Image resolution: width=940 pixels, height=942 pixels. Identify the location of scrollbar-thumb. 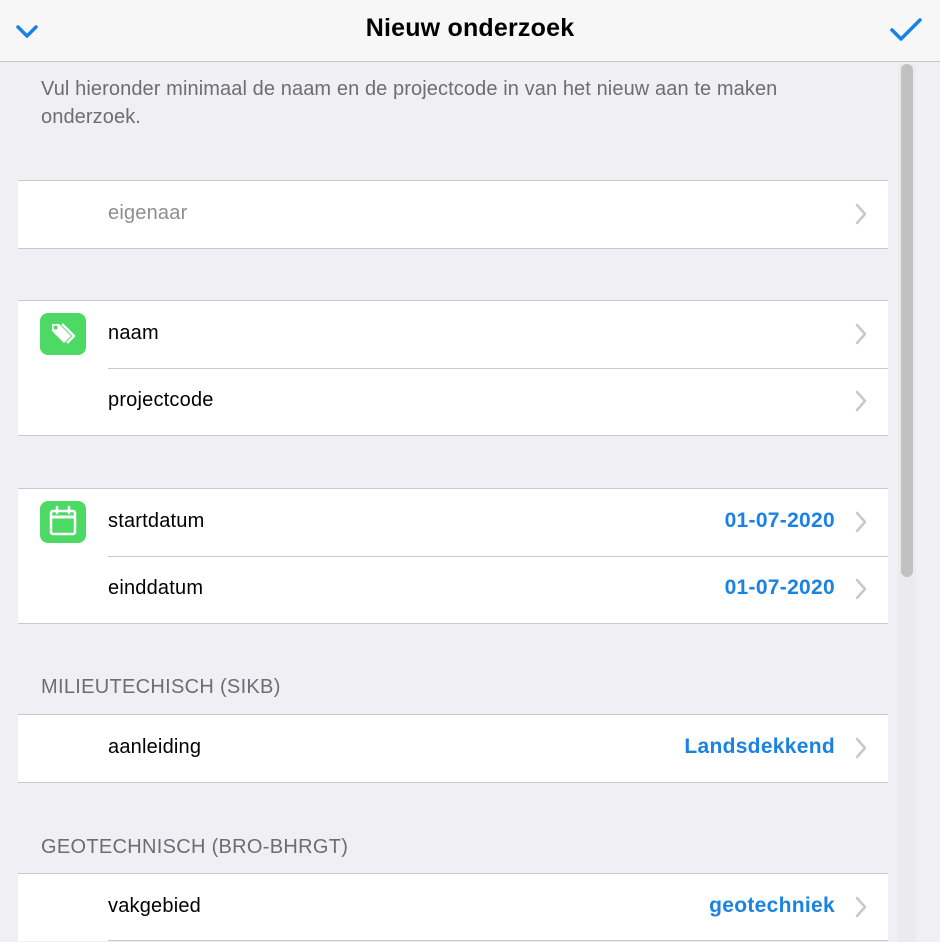
(907, 320).